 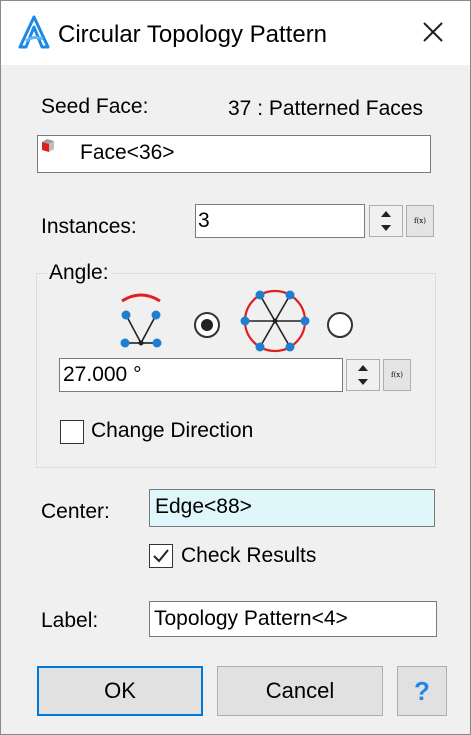 What do you see at coordinates (102, 374) in the screenshot?
I see `angle-value: 27.000 °` at bounding box center [102, 374].